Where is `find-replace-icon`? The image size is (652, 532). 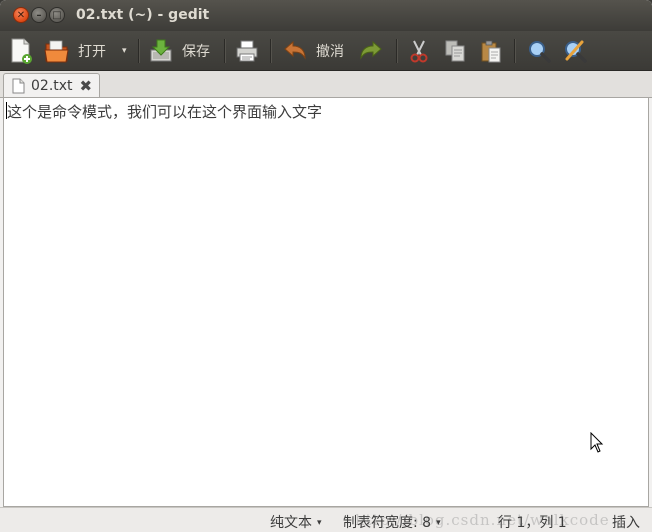
find-replace-icon is located at coordinates (576, 51).